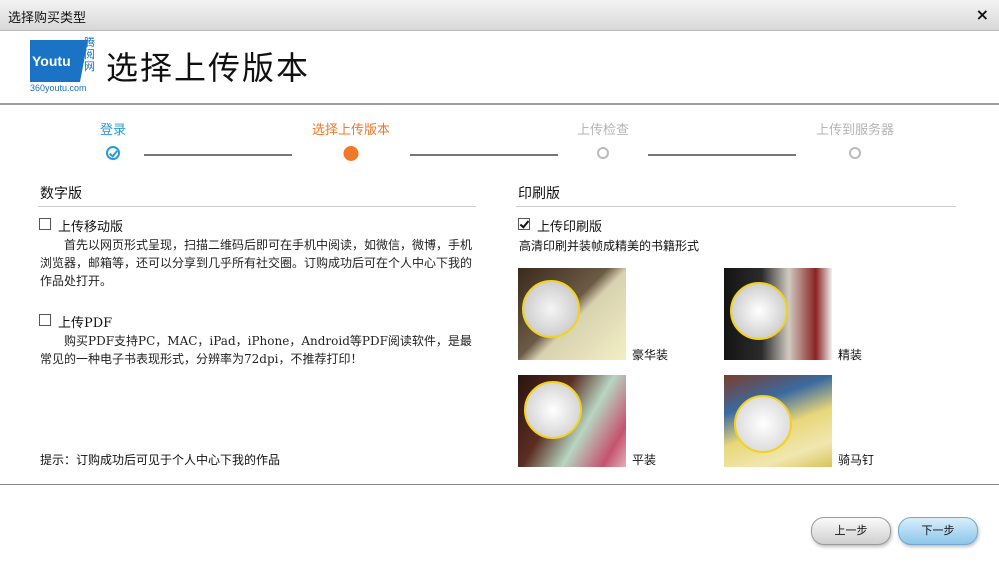  What do you see at coordinates (569, 225) in the screenshot?
I see `upload-print-label: 上传印刷版` at bounding box center [569, 225].